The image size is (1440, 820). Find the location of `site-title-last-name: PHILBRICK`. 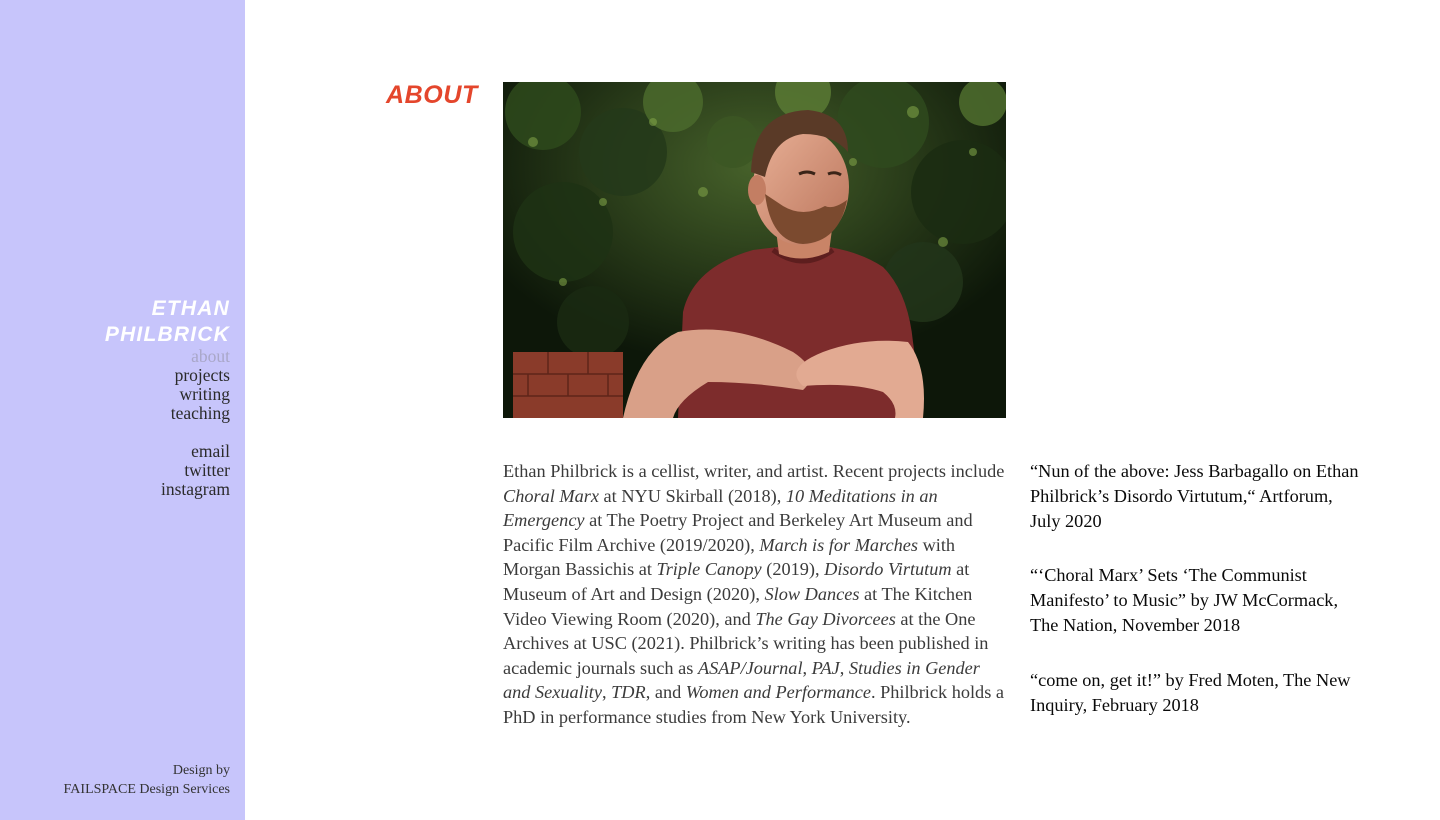

site-title-last-name: PHILBRICK is located at coordinates (167, 334).